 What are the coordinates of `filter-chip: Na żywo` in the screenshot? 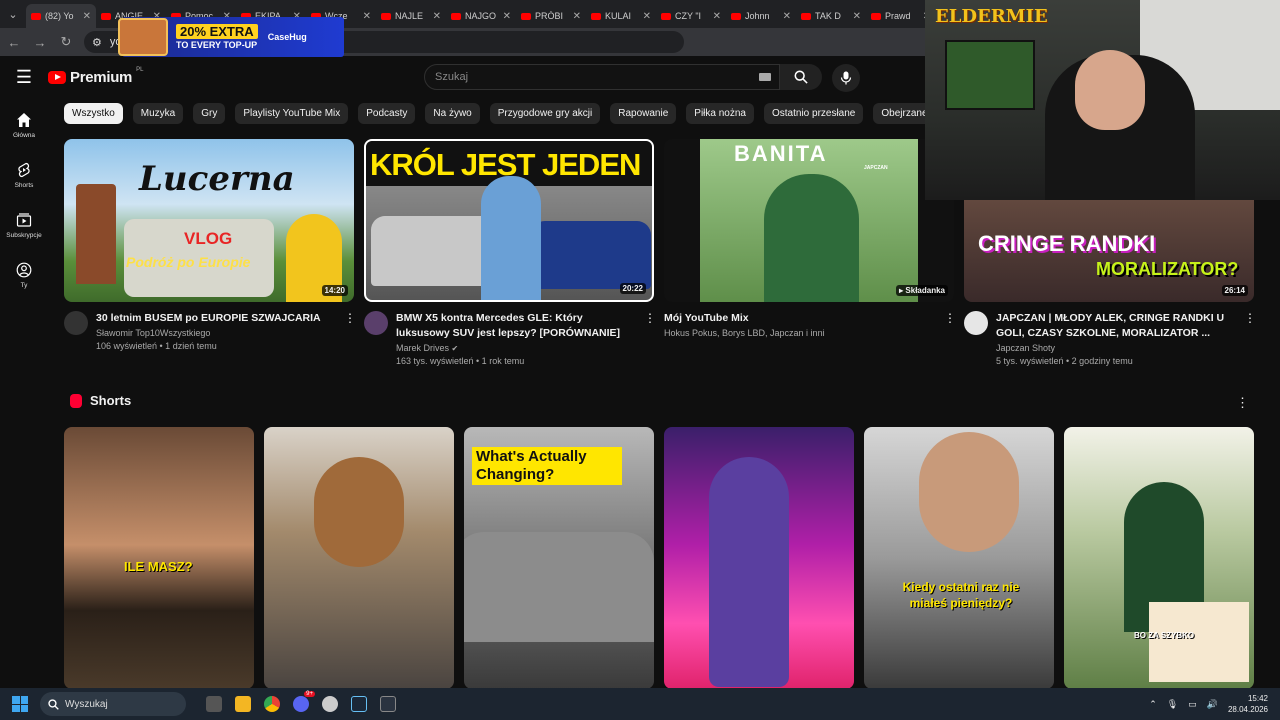 It's located at (452, 113).